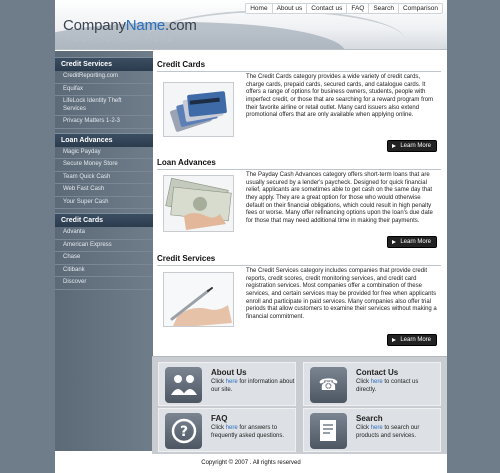 The image size is (500, 473). What do you see at coordinates (104, 233) in the screenshot?
I see `sidebar-item: Advanta` at bounding box center [104, 233].